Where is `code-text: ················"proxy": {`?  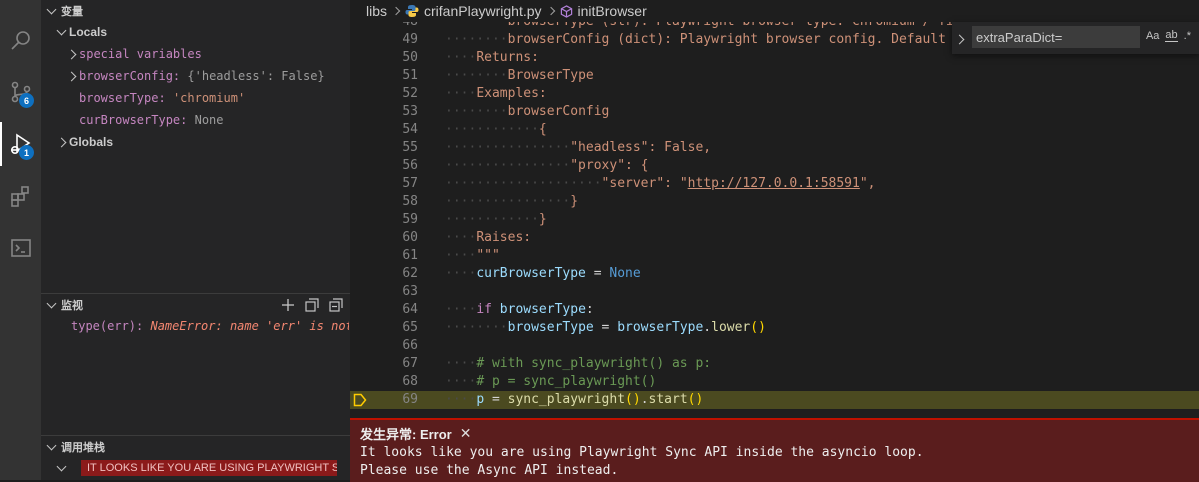
code-text: ················"proxy": { is located at coordinates (547, 166).